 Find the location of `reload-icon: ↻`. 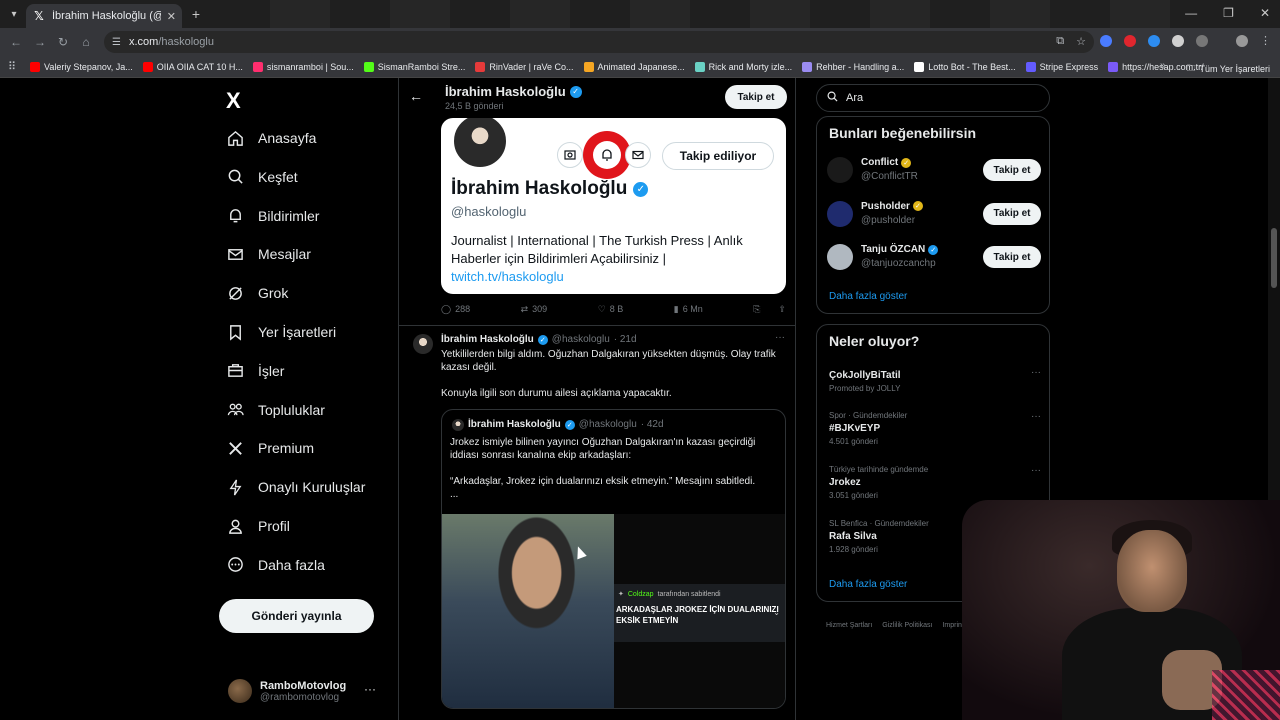

reload-icon: ↻ is located at coordinates (63, 42).